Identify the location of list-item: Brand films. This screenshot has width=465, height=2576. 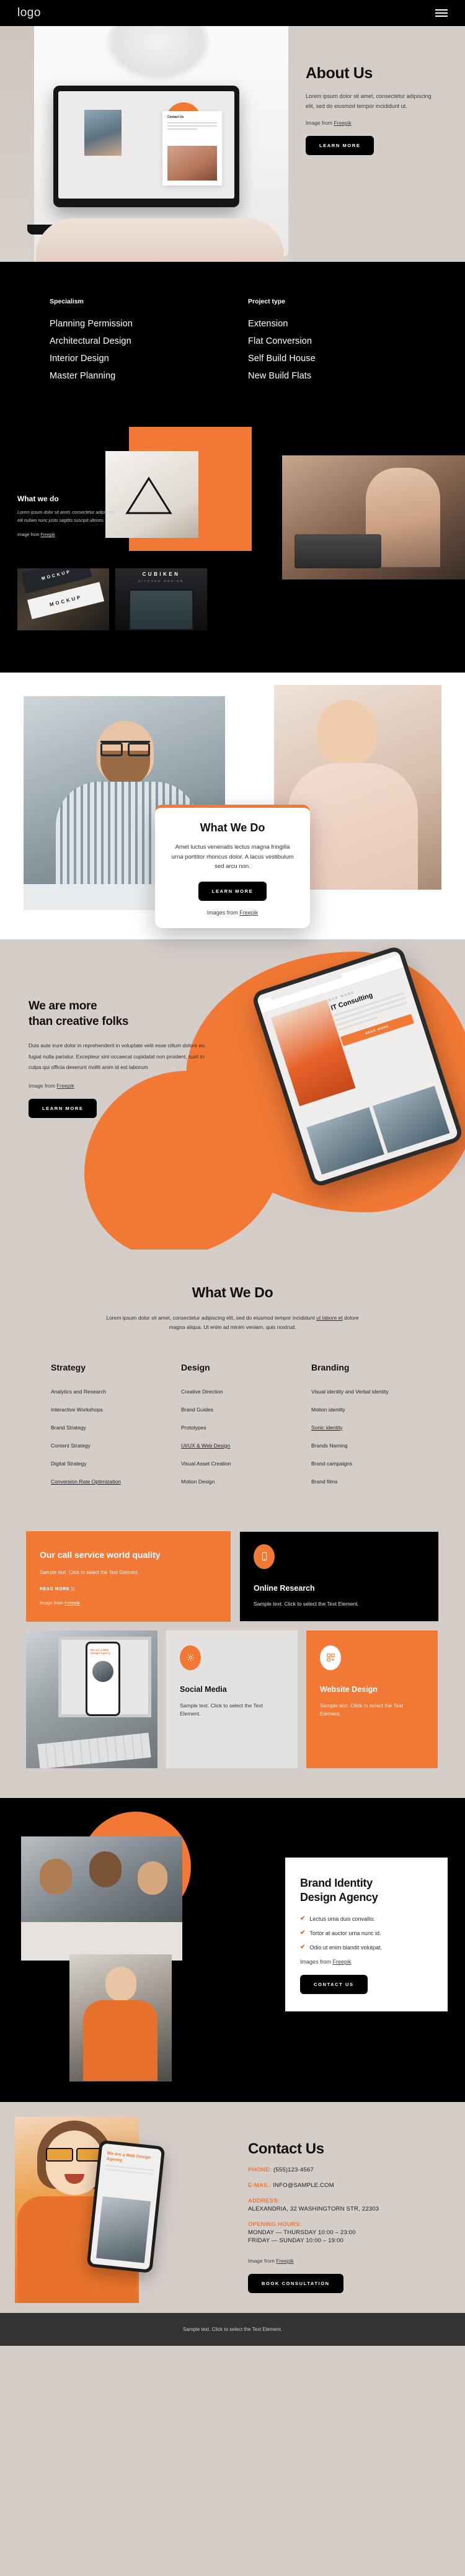
(376, 1481).